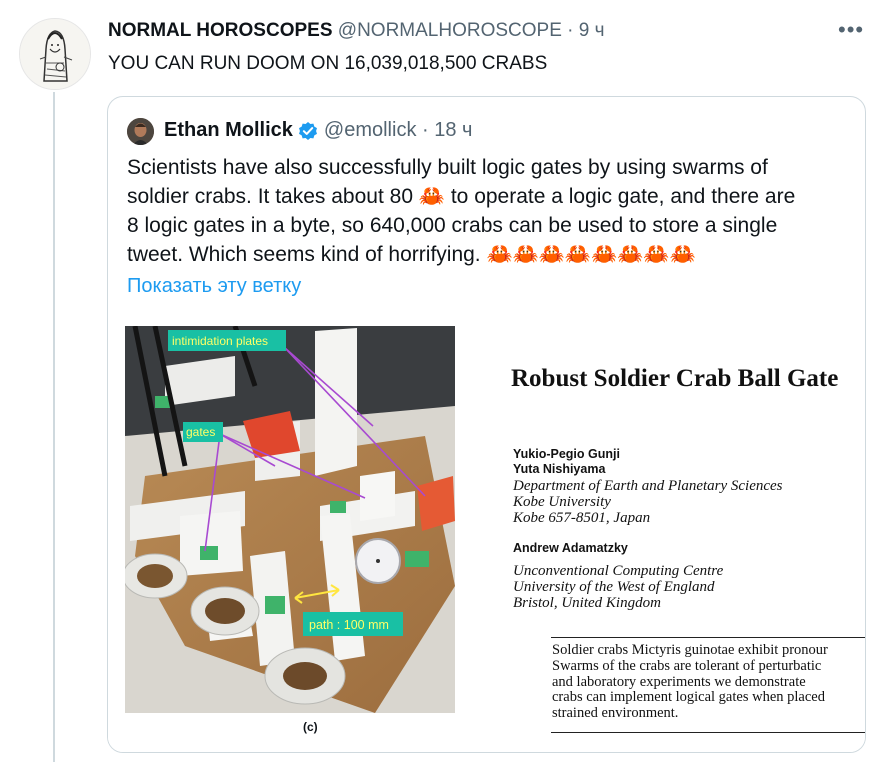  What do you see at coordinates (318, 130) in the screenshot?
I see `quoted-header: Ethan Mollick @emollick · 18 ч` at bounding box center [318, 130].